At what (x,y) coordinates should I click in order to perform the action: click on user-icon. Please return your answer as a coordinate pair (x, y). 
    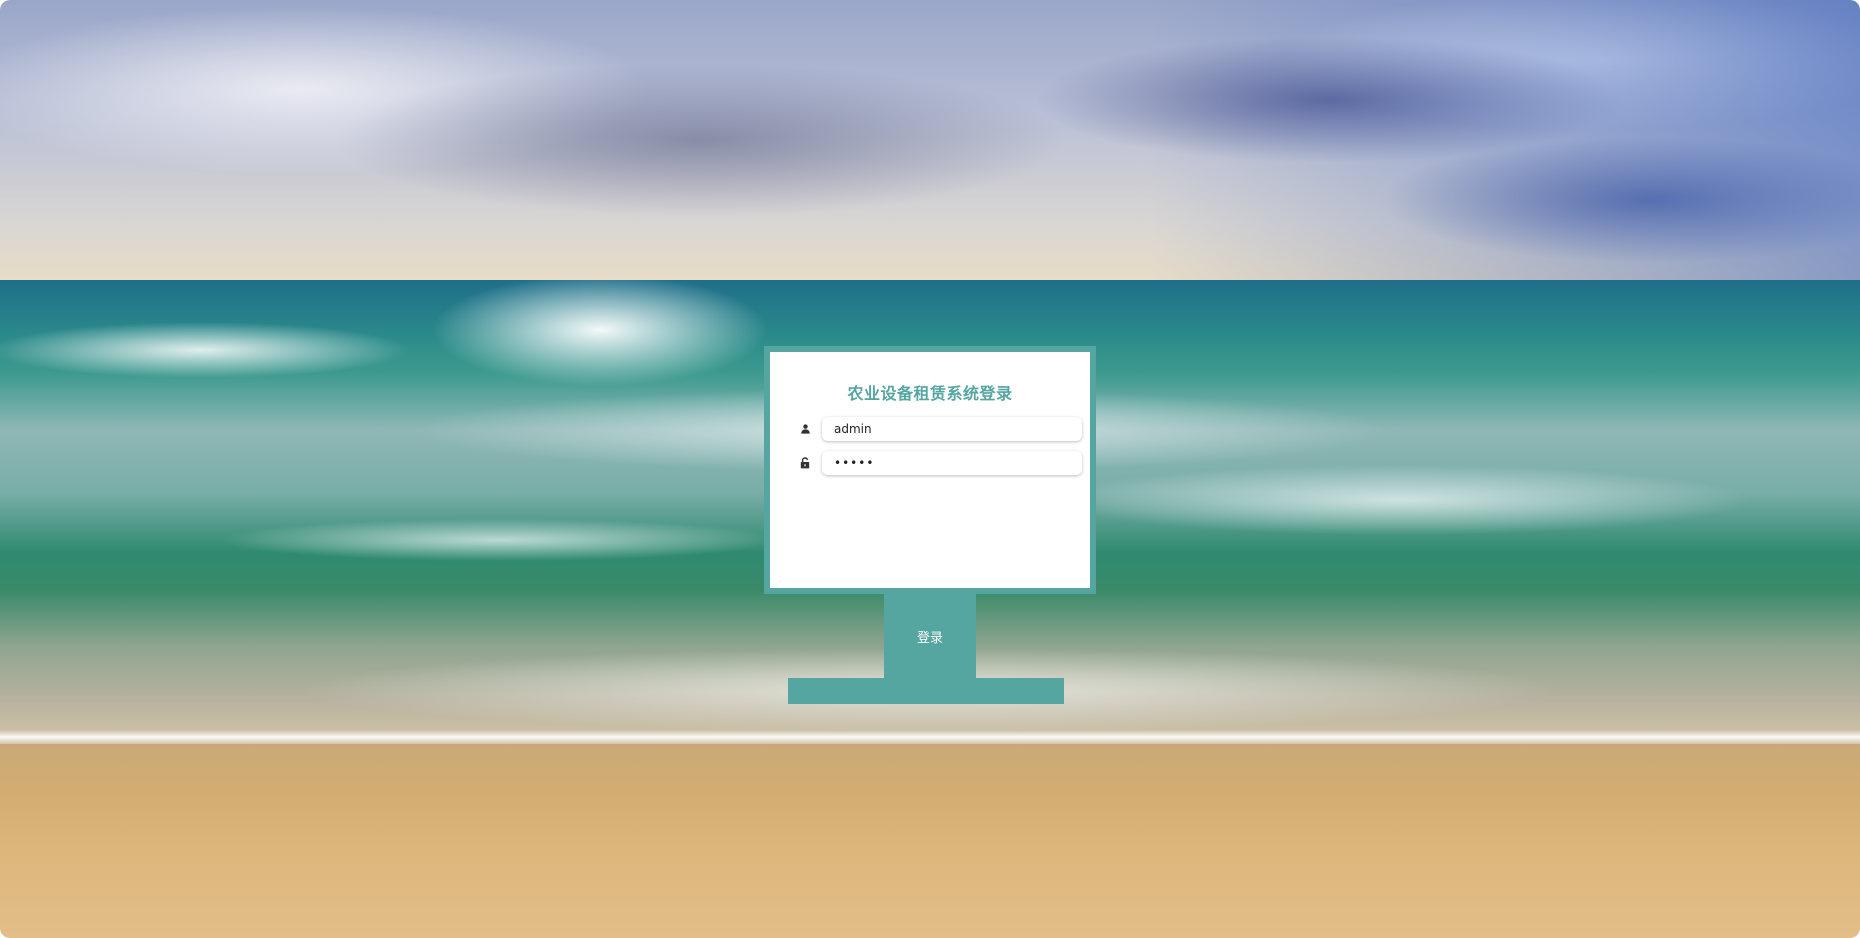
    Looking at the image, I should click on (805, 429).